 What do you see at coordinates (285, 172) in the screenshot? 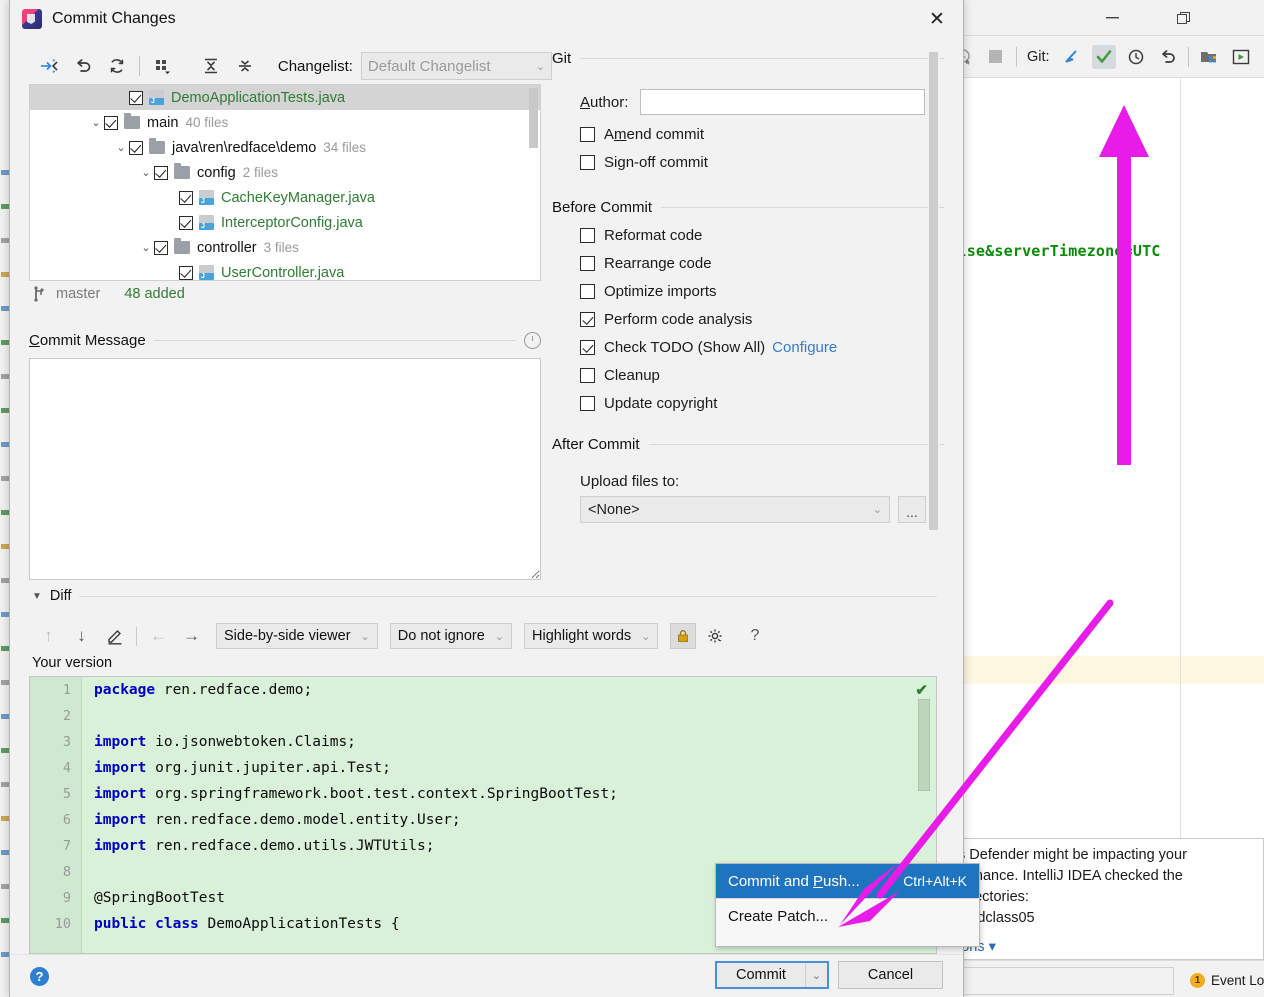
I see `tree-row: ⌄ config 2 files` at bounding box center [285, 172].